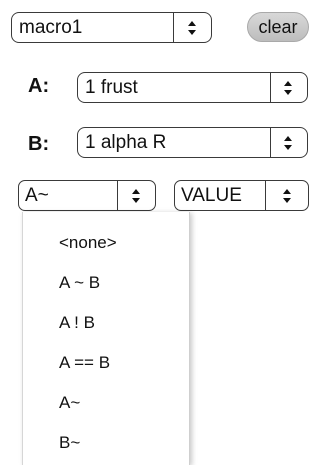 Image resolution: width=321 pixels, height=465 pixels. I want to click on mode-select: VALUE, so click(241, 195).